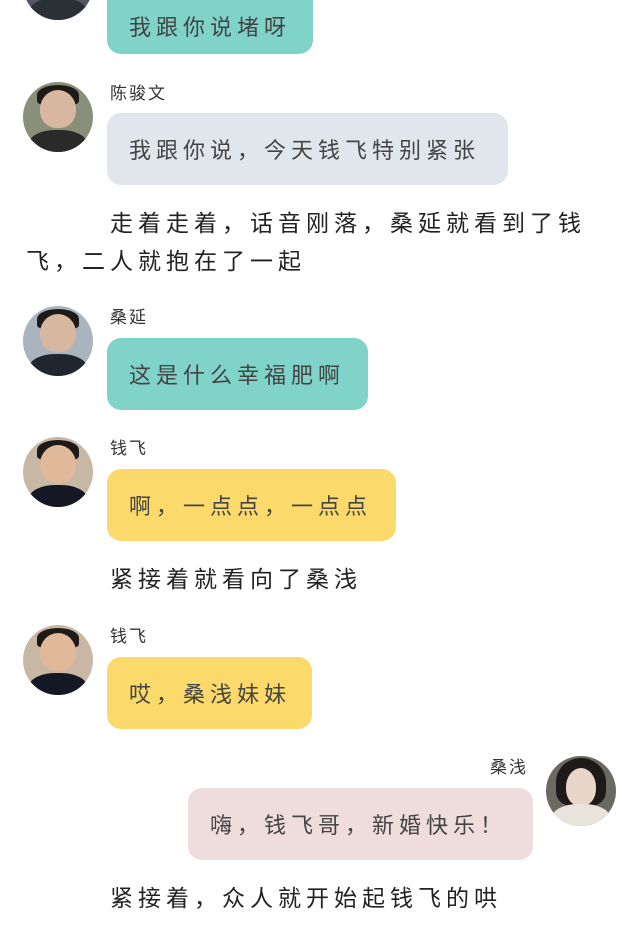  I want to click on message-bubble-1: 我跟你说，今天钱飞特别紧张, so click(307, 149).